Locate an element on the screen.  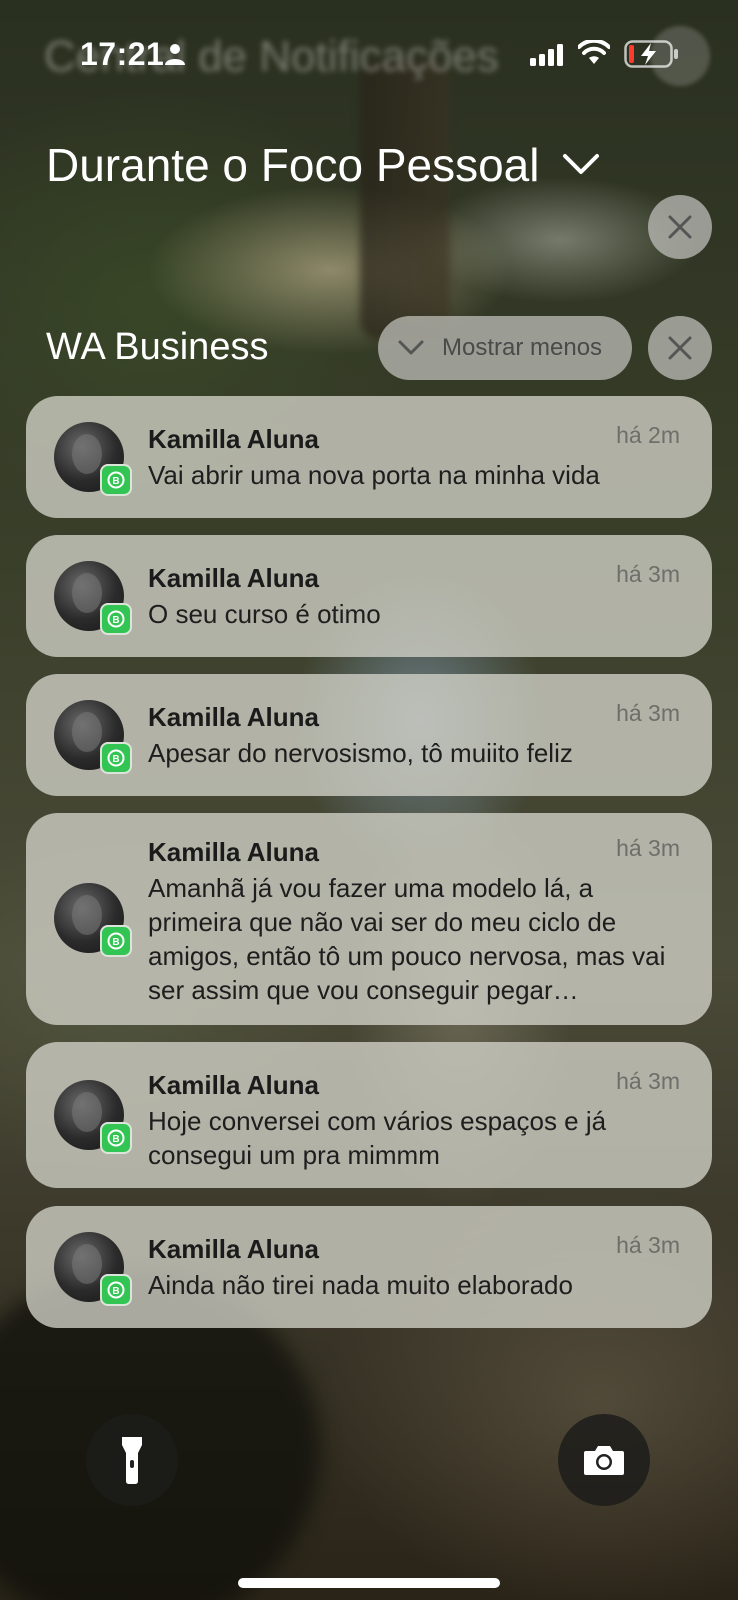
flashlight-icon is located at coordinates (132, 1460).